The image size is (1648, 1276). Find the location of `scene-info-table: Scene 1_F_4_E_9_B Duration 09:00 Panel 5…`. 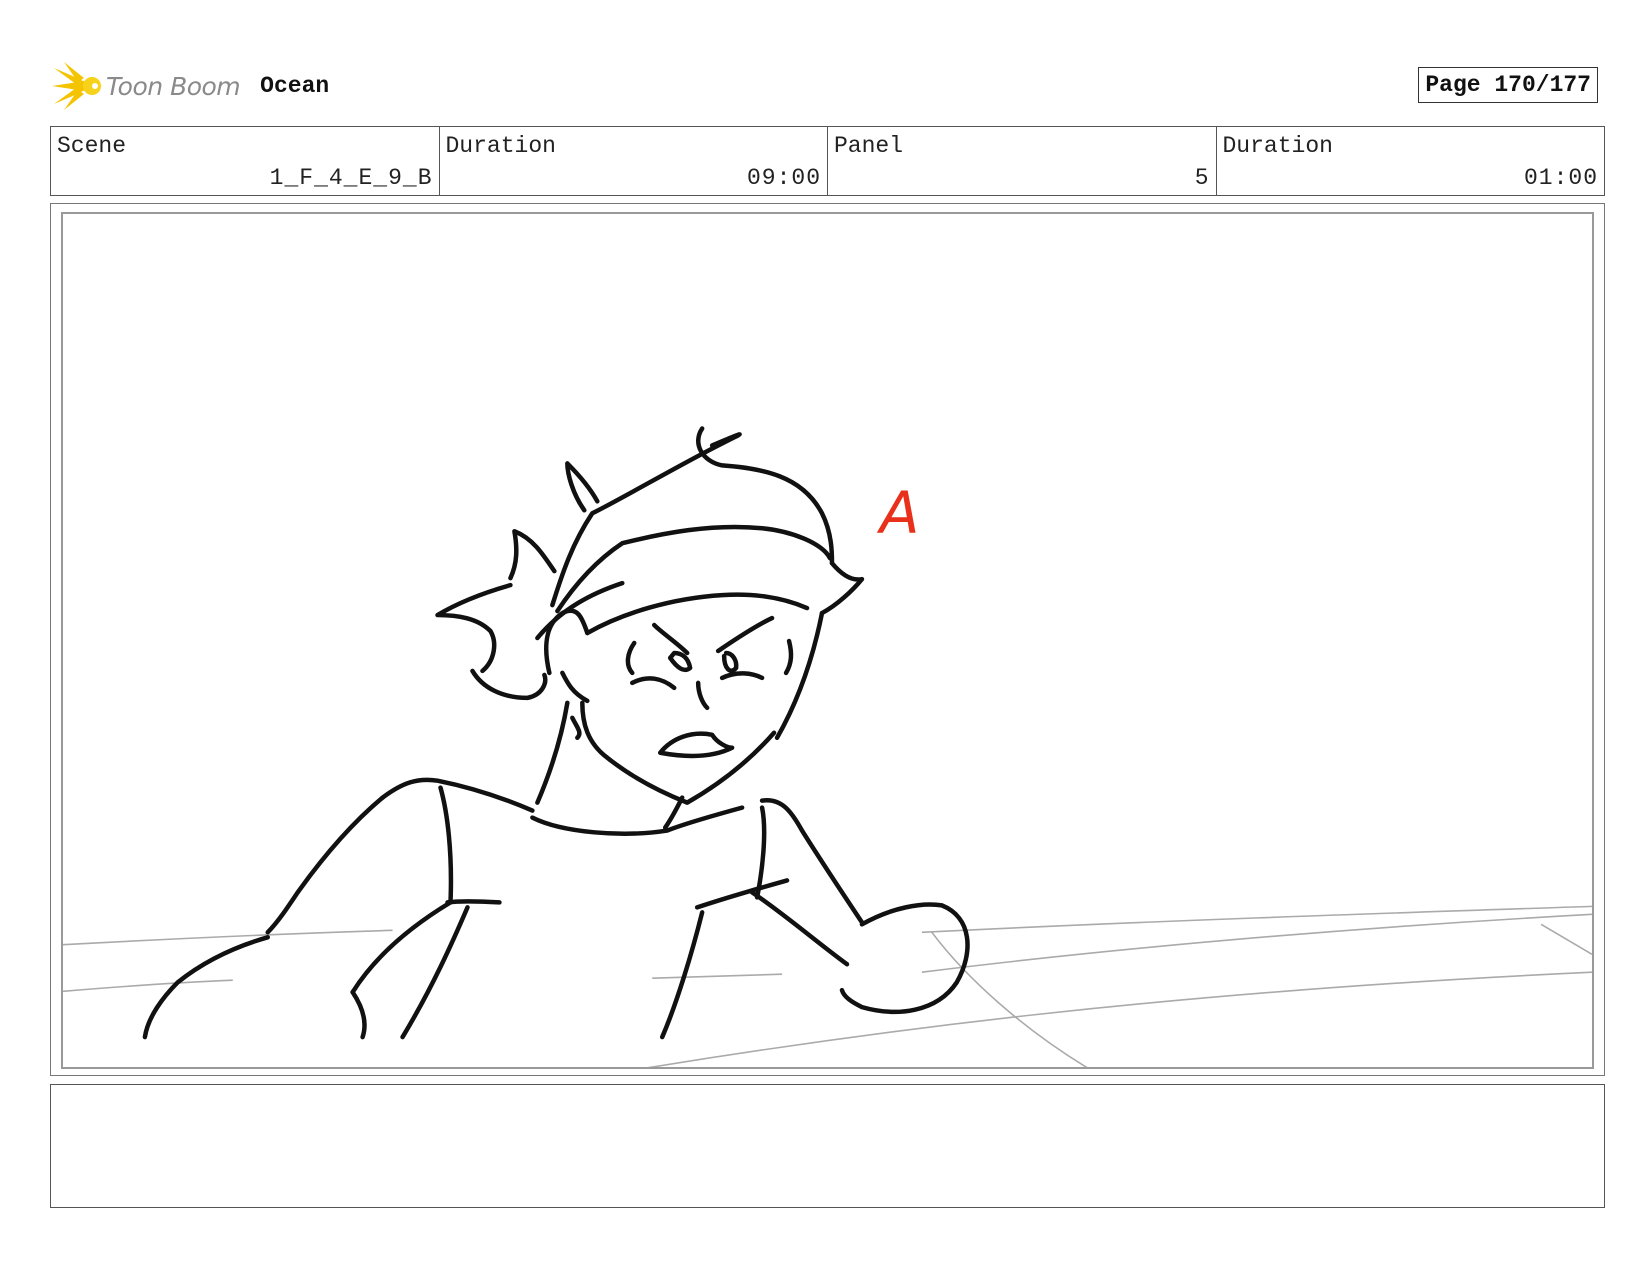

scene-info-table: Scene 1_F_4_E_9_B Duration 09:00 Panel 5… is located at coordinates (827, 161).